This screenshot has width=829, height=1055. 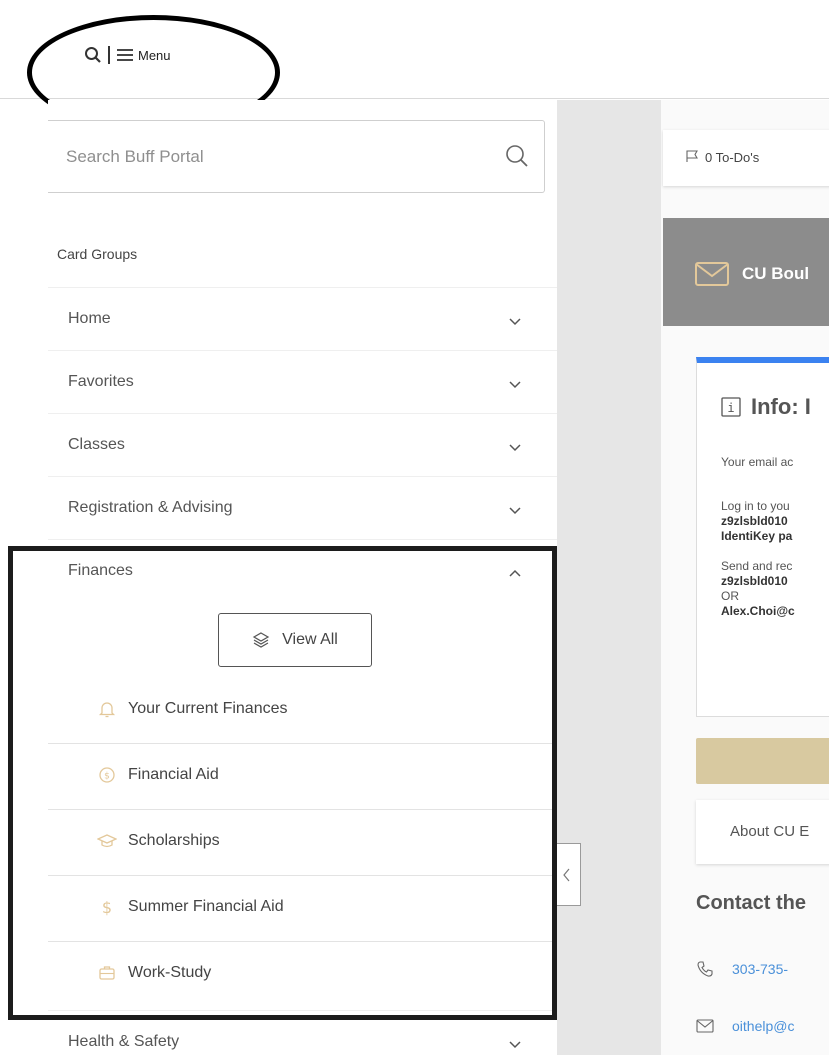 What do you see at coordinates (692, 156) in the screenshot?
I see `flag-icon` at bounding box center [692, 156].